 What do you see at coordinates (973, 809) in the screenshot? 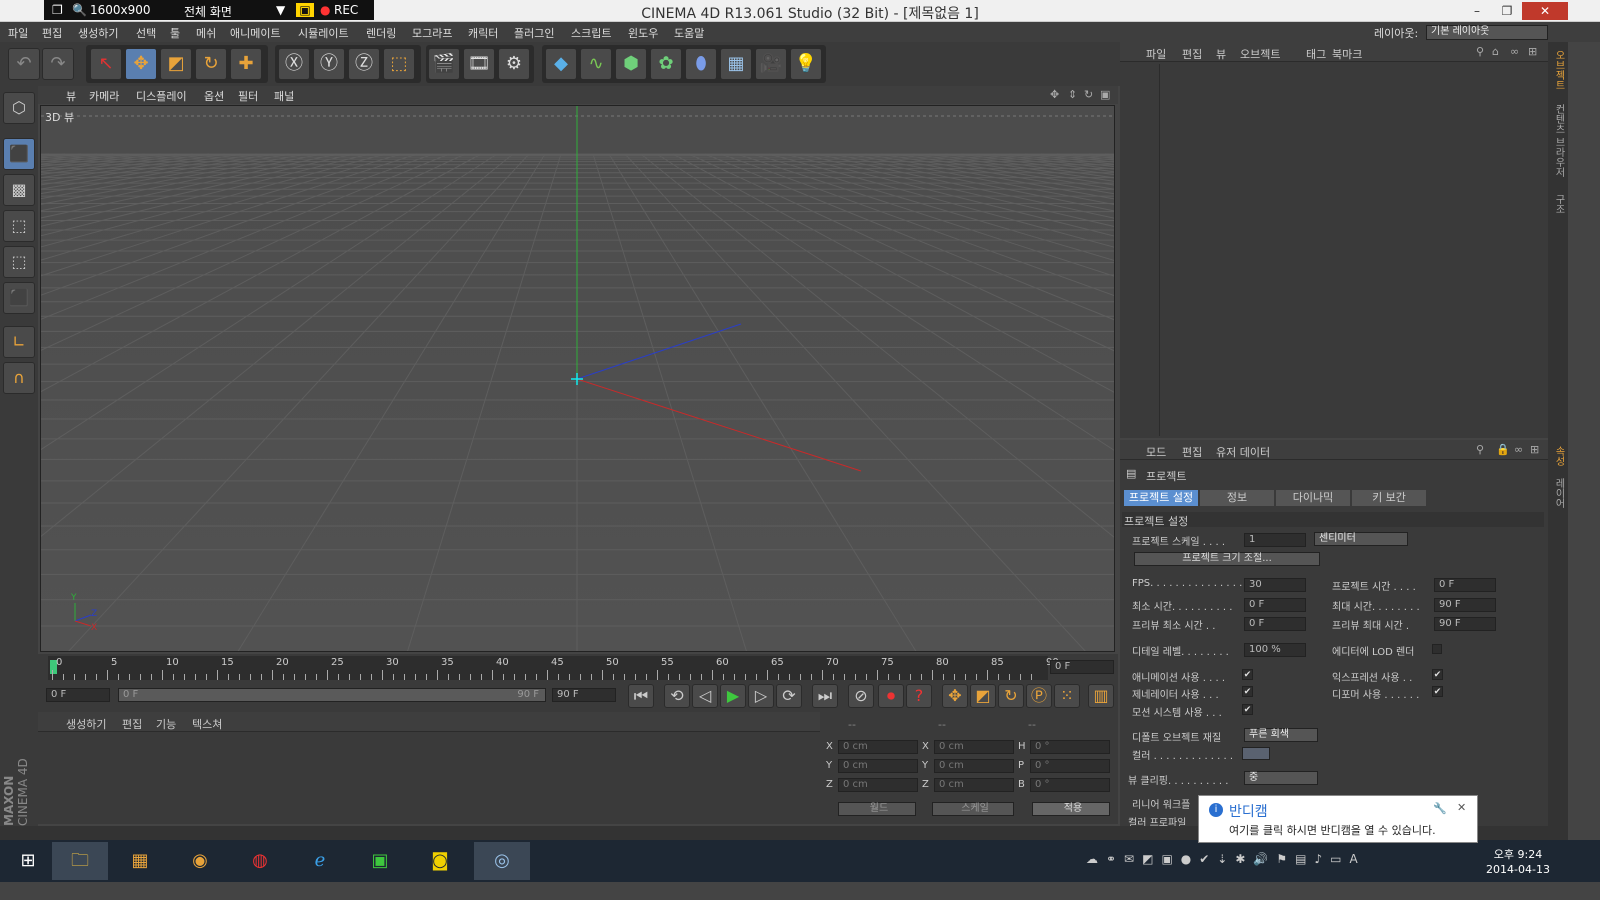
I see `scale-select: 스케일` at bounding box center [973, 809].